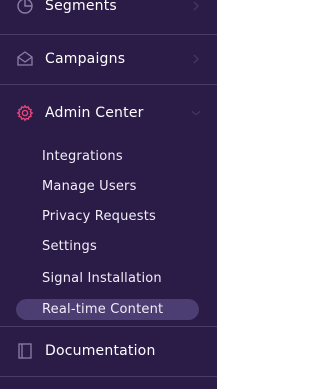  What do you see at coordinates (107, 246) in the screenshot?
I see `admin-item-settings: Settings` at bounding box center [107, 246].